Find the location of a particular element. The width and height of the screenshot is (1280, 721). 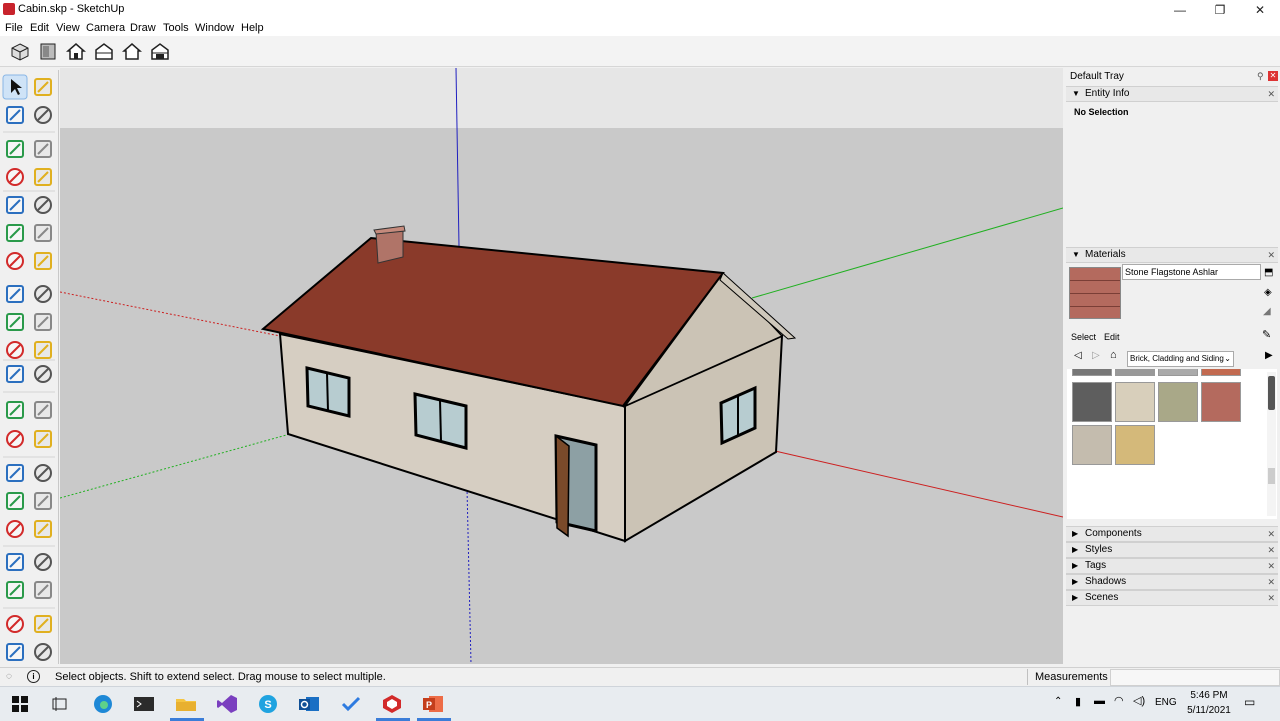

scrollbar-thumb is located at coordinates (1271, 393).